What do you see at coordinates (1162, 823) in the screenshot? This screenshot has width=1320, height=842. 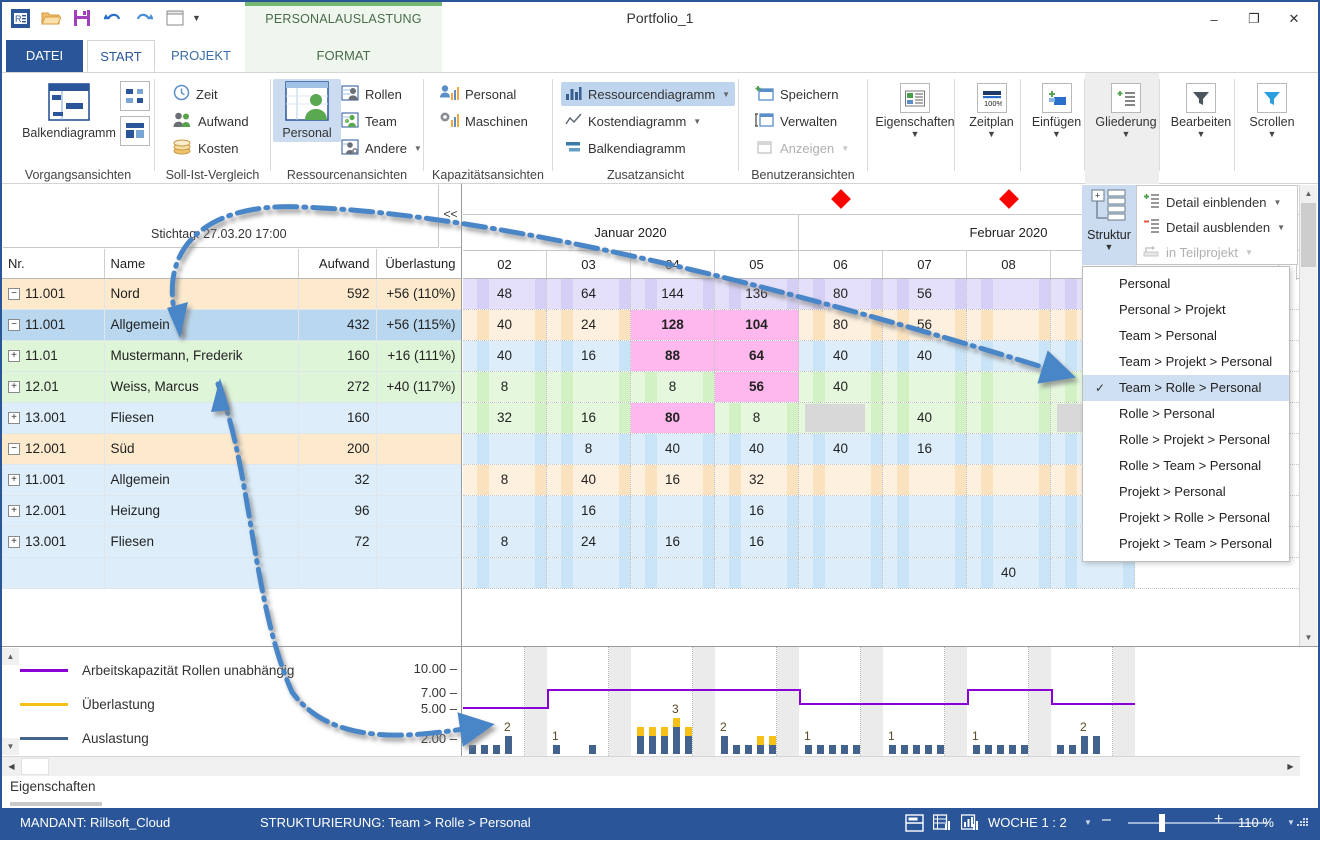 I see `zoom-slider-knob` at bounding box center [1162, 823].